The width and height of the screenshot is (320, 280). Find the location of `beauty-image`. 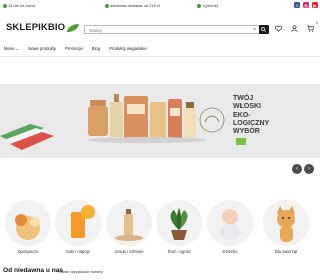

beauty-image is located at coordinates (129, 225).